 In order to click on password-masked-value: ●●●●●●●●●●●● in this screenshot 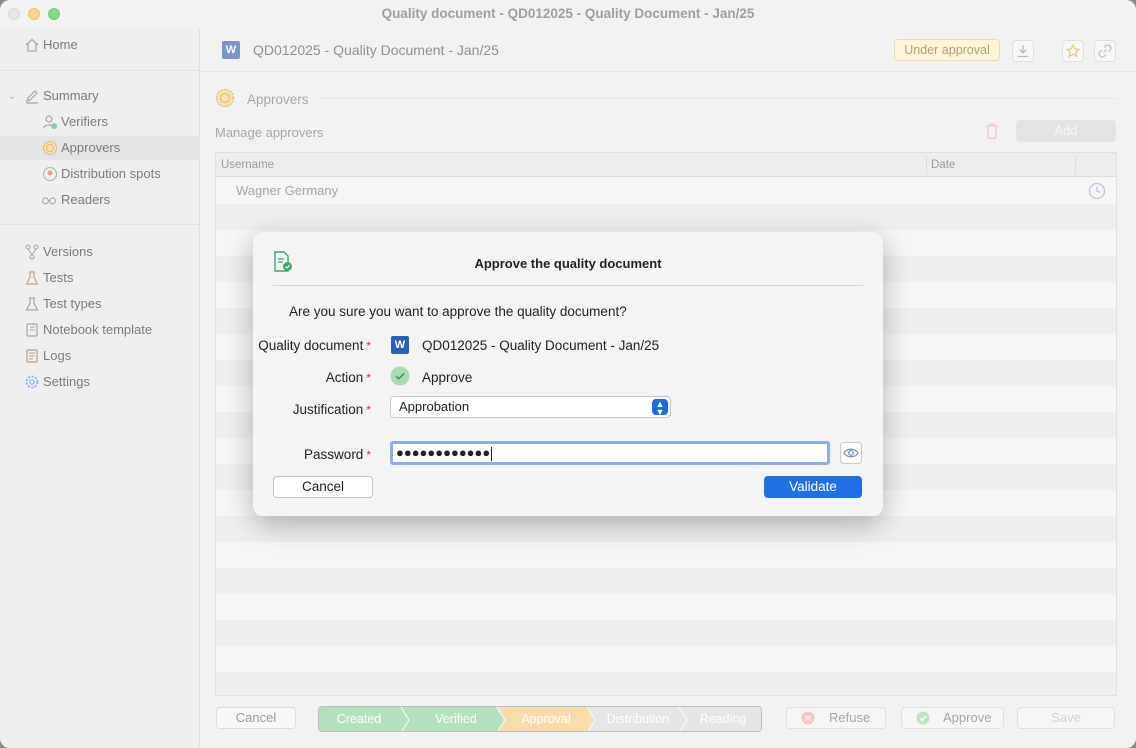, I will do `click(443, 452)`.